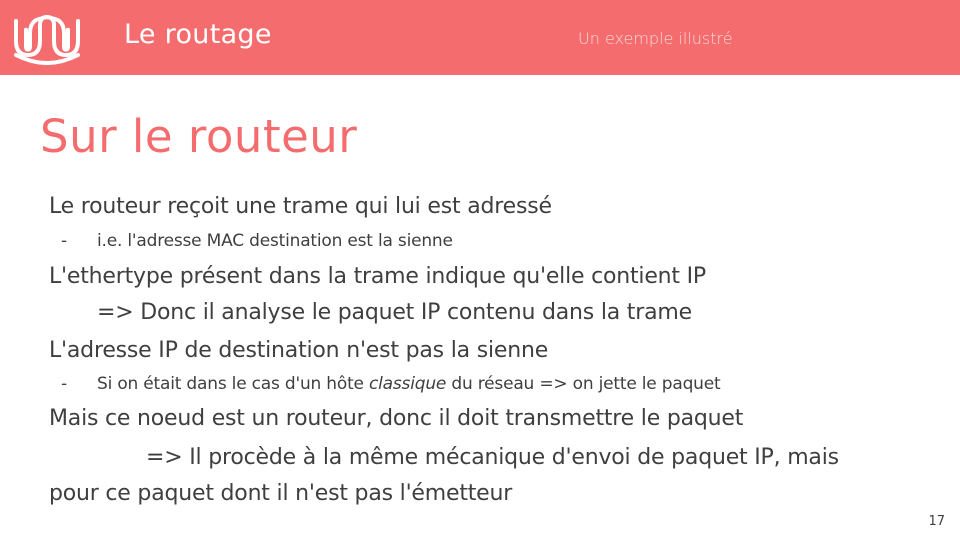  What do you see at coordinates (655, 38) in the screenshot?
I see `header-subtitle: Un exemple illustré` at bounding box center [655, 38].